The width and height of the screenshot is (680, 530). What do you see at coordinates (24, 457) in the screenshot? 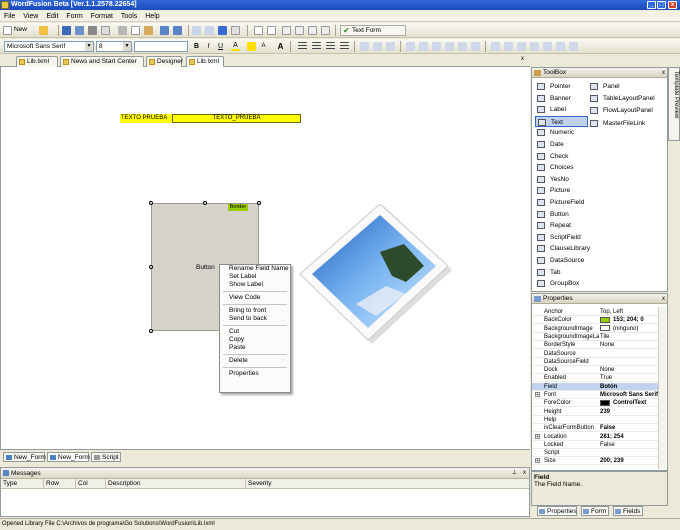
I see `tab-new-form-1: New_Form` at bounding box center [24, 457].